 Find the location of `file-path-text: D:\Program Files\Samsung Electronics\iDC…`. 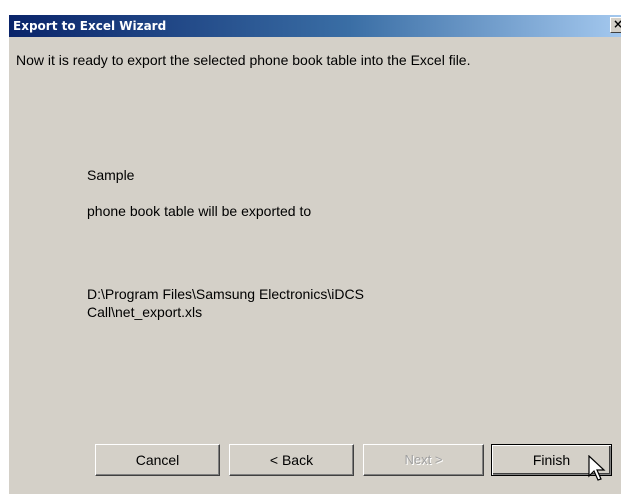

file-path-text: D:\Program Files\Samsung Electronics\iDC… is located at coordinates (225, 303).